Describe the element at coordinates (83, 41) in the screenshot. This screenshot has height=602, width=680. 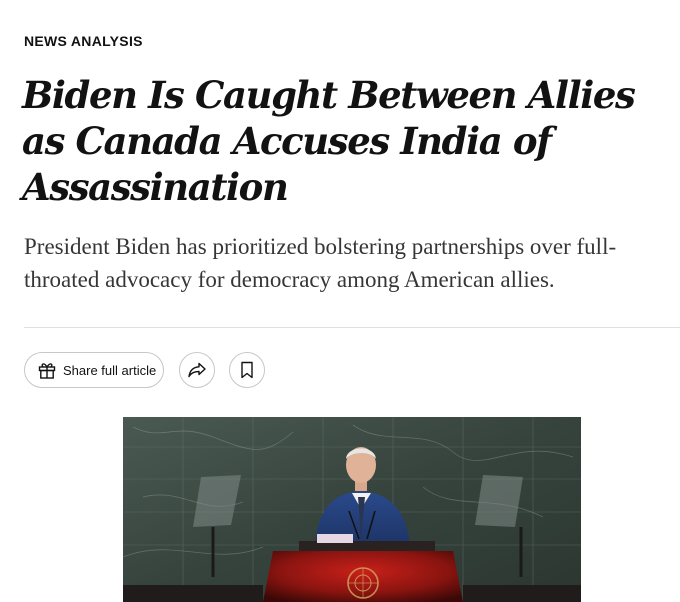
I see `article-kicker: NEWS ANALYSIS` at that location.